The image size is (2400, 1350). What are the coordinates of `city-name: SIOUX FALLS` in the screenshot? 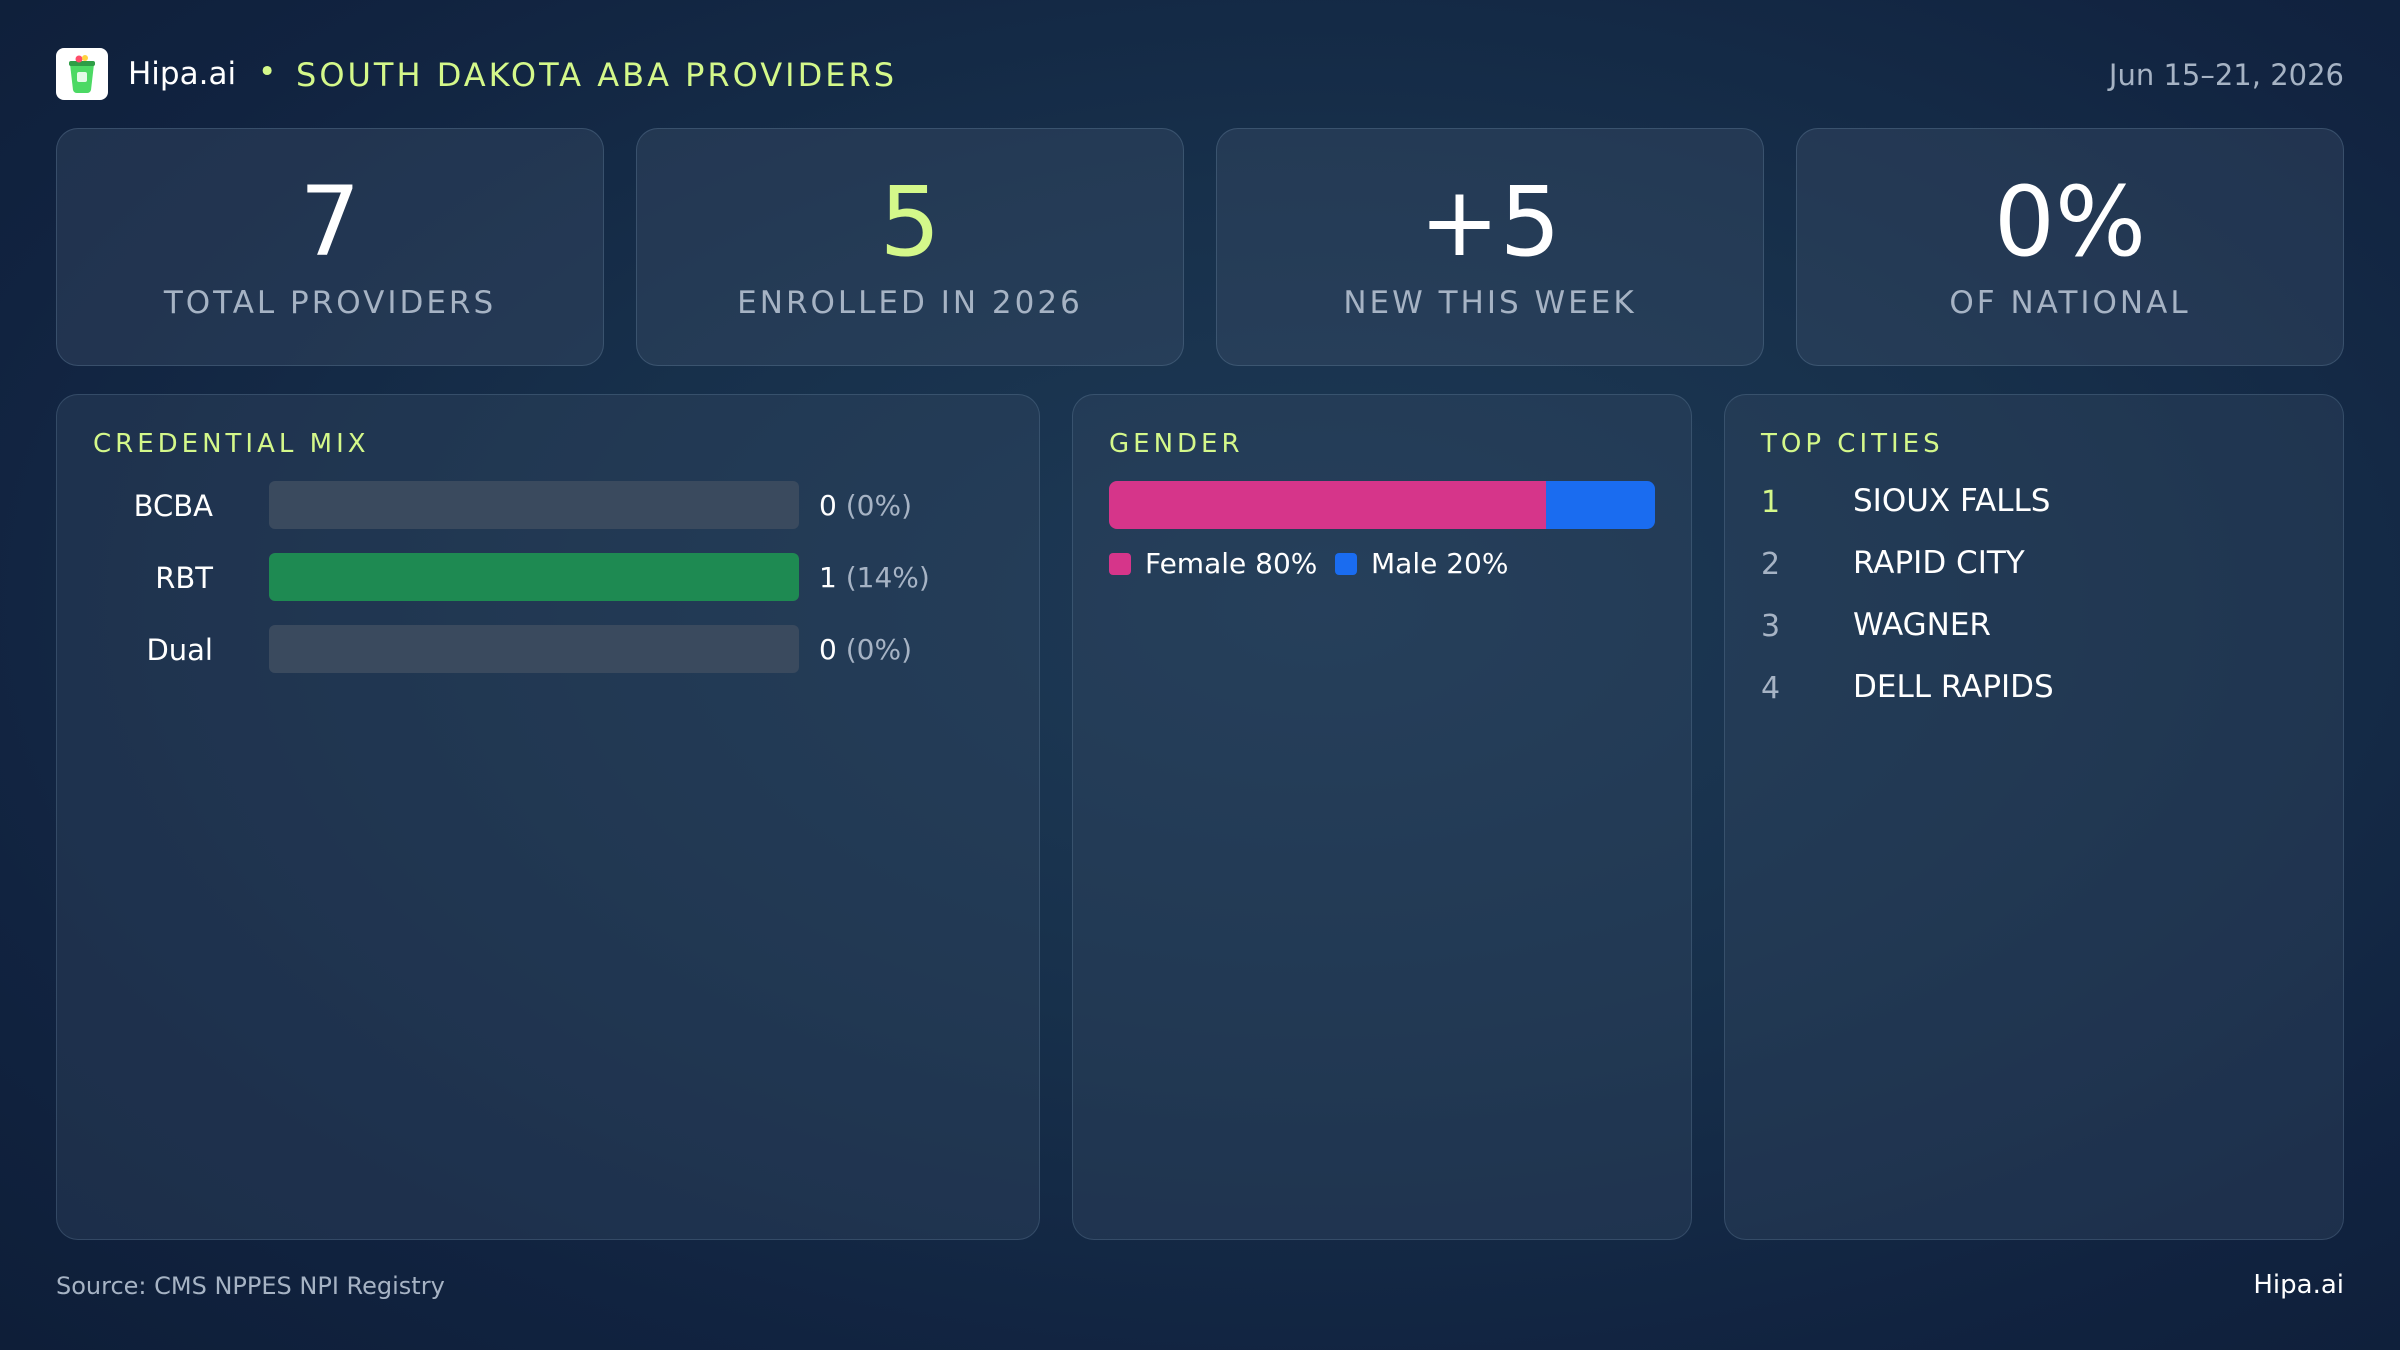 It's located at (1952, 501).